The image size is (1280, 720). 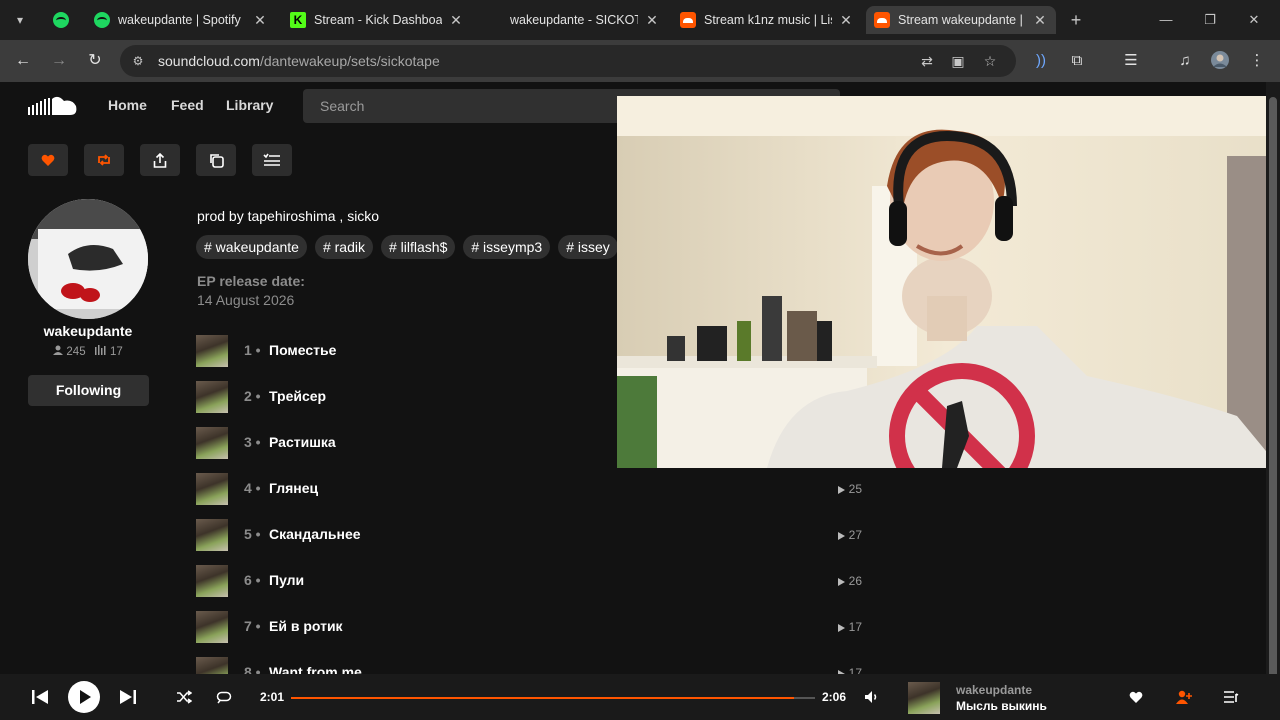 I want to click on track-row: 7 • Ей в ротик 17, so click(x=529, y=627).